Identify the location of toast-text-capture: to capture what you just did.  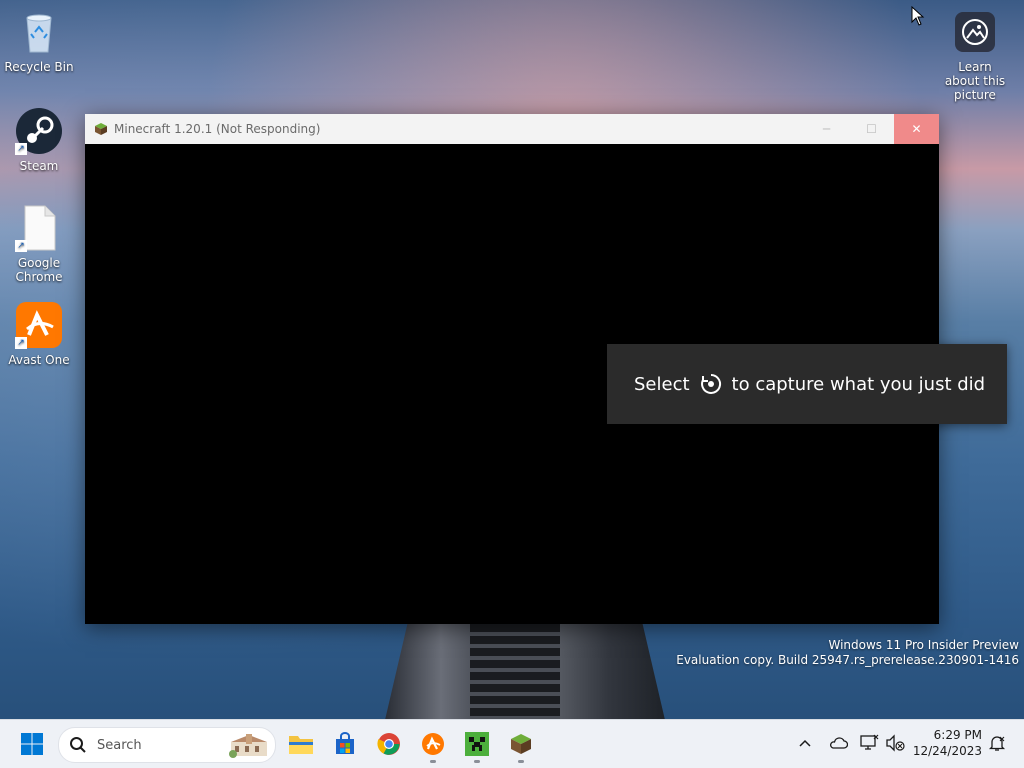
(858, 384).